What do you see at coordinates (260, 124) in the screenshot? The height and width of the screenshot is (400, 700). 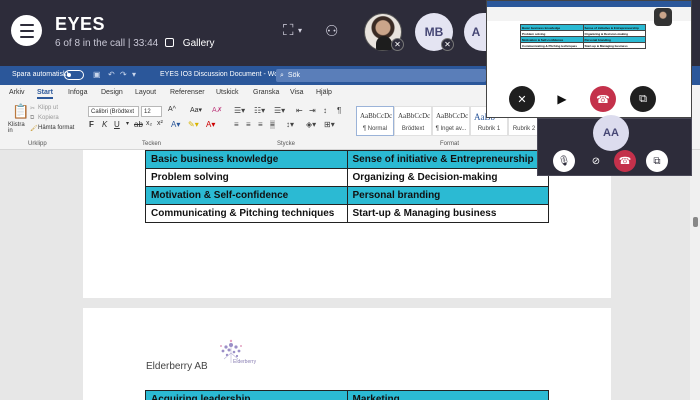 I see `align-right-icon: ≡` at bounding box center [260, 124].